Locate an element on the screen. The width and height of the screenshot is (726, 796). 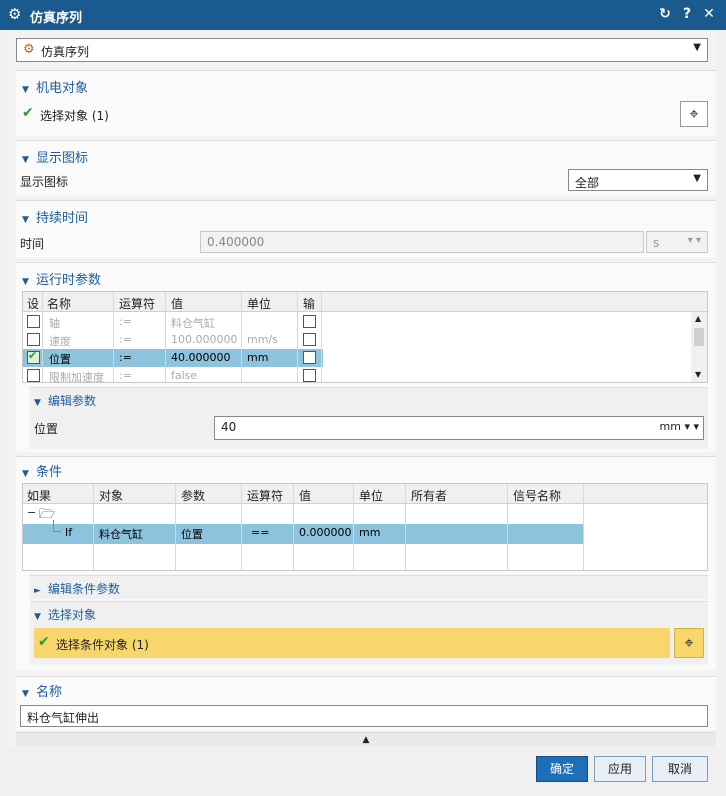
display-icon-section: ▼ 显示图标 显示图标 全部 ▼ is located at coordinates (366, 168).